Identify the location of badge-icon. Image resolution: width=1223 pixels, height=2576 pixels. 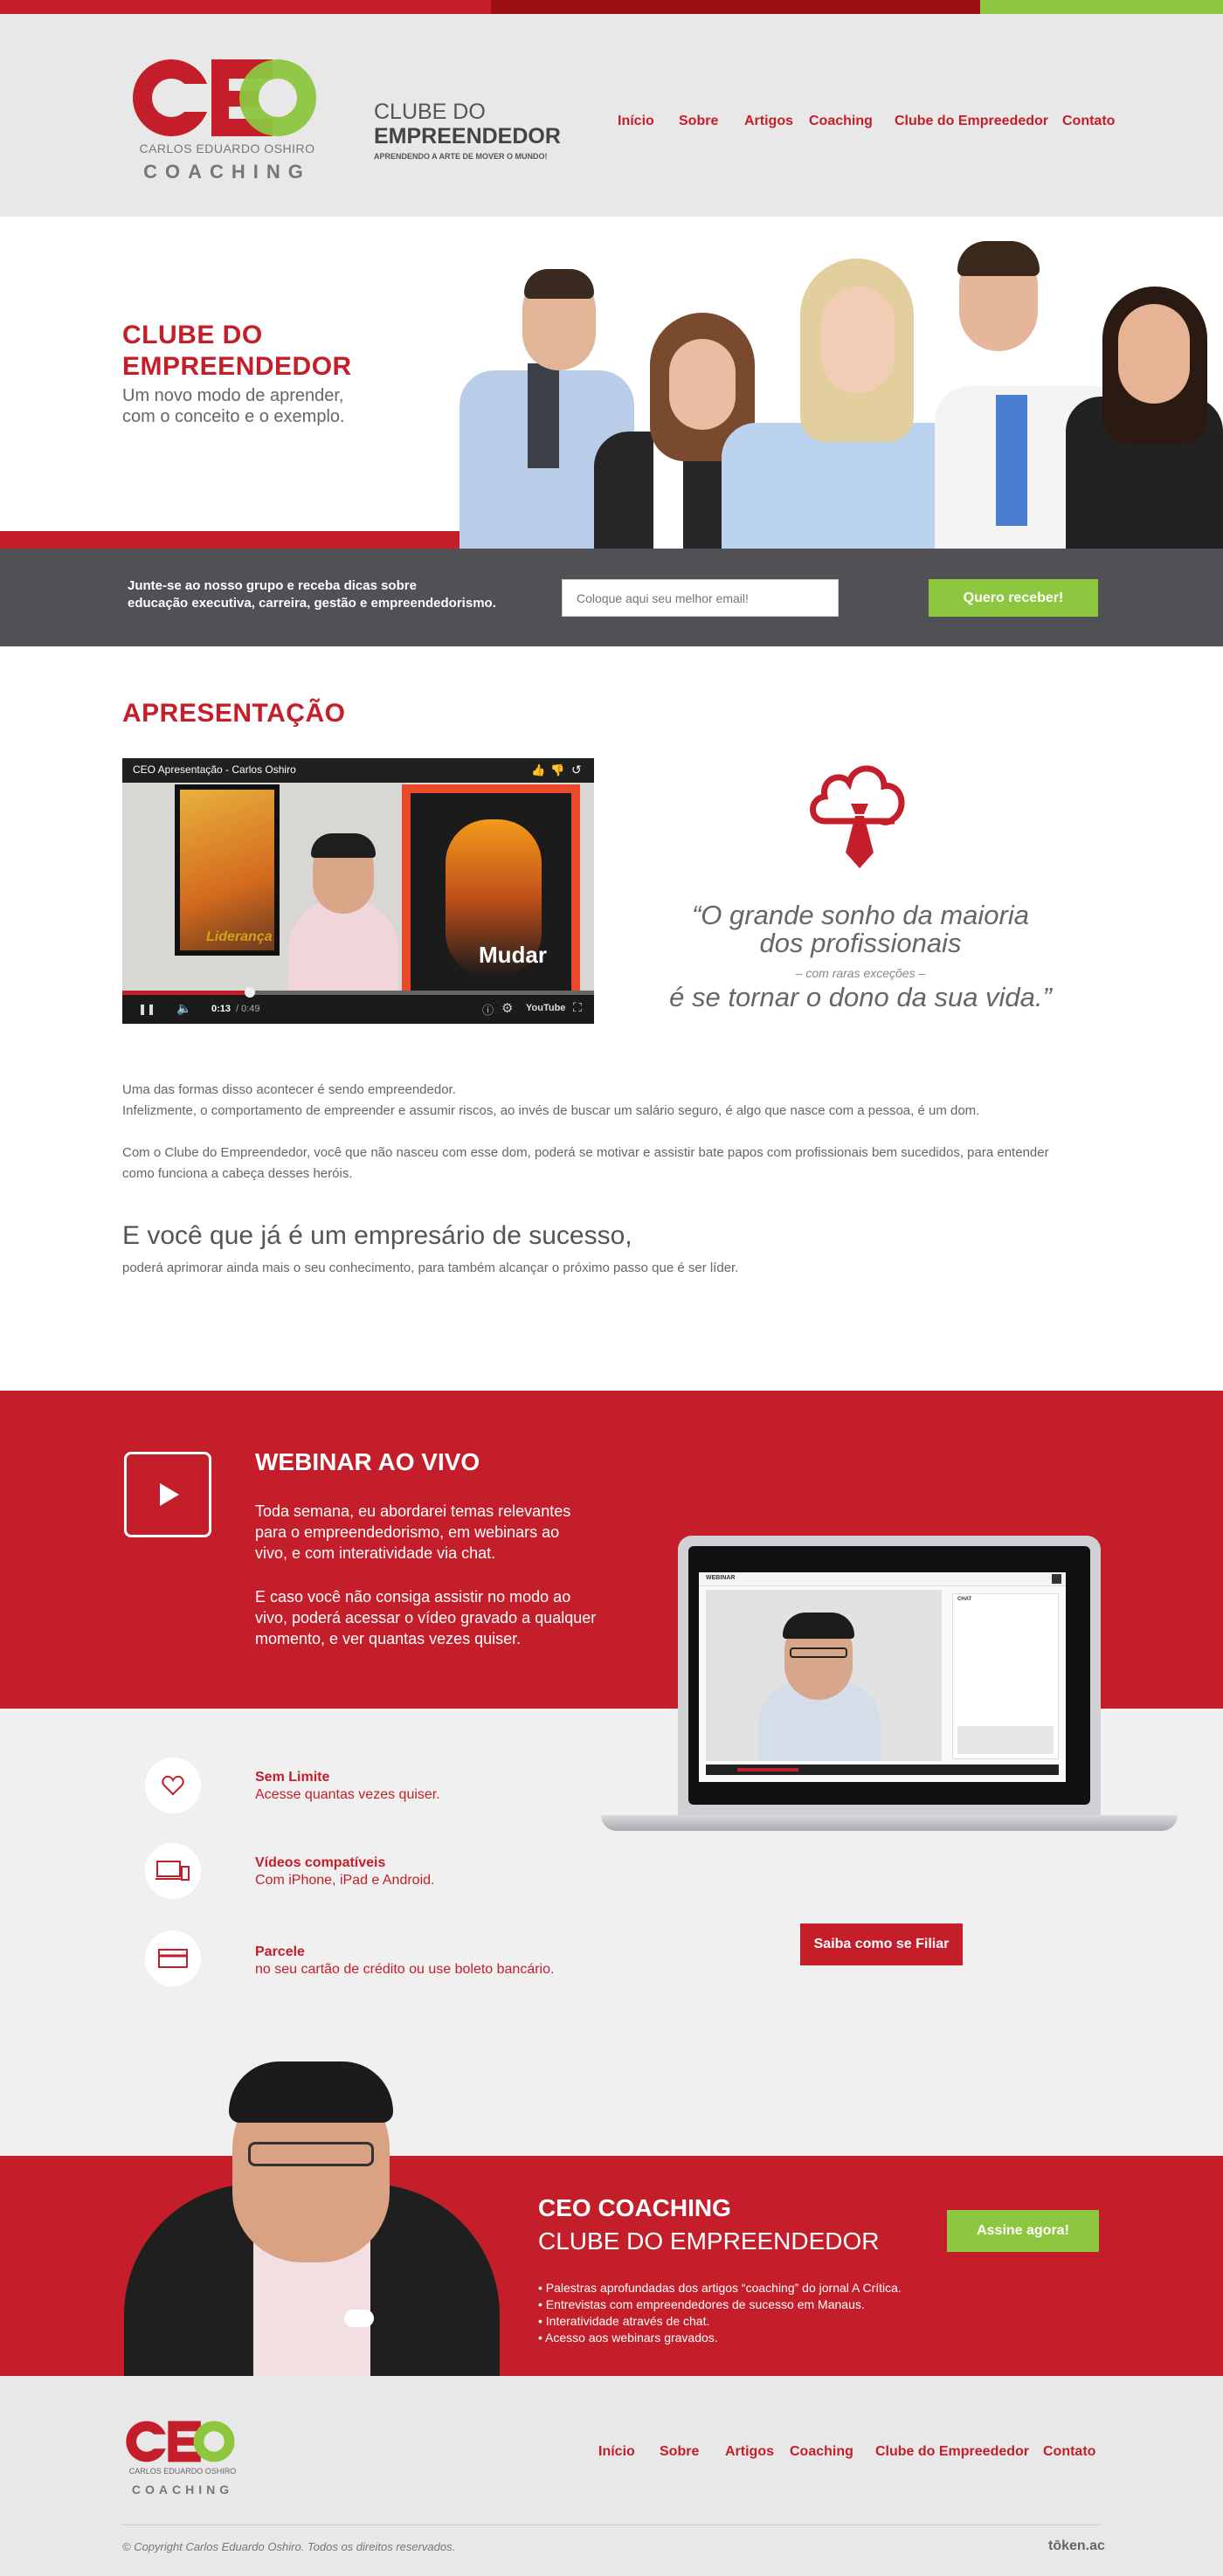
(359, 2318).